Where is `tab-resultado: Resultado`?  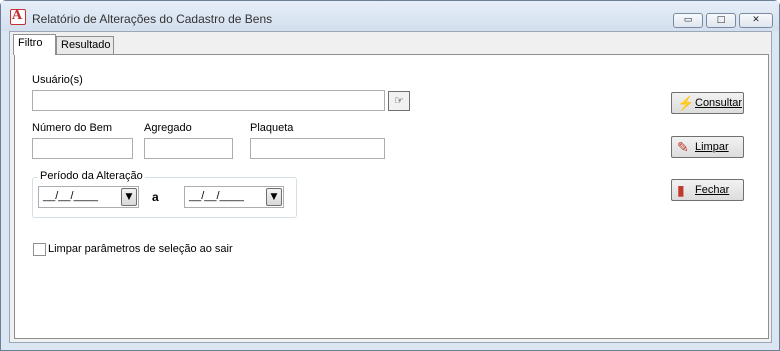
tab-resultado: Resultado is located at coordinates (85, 45).